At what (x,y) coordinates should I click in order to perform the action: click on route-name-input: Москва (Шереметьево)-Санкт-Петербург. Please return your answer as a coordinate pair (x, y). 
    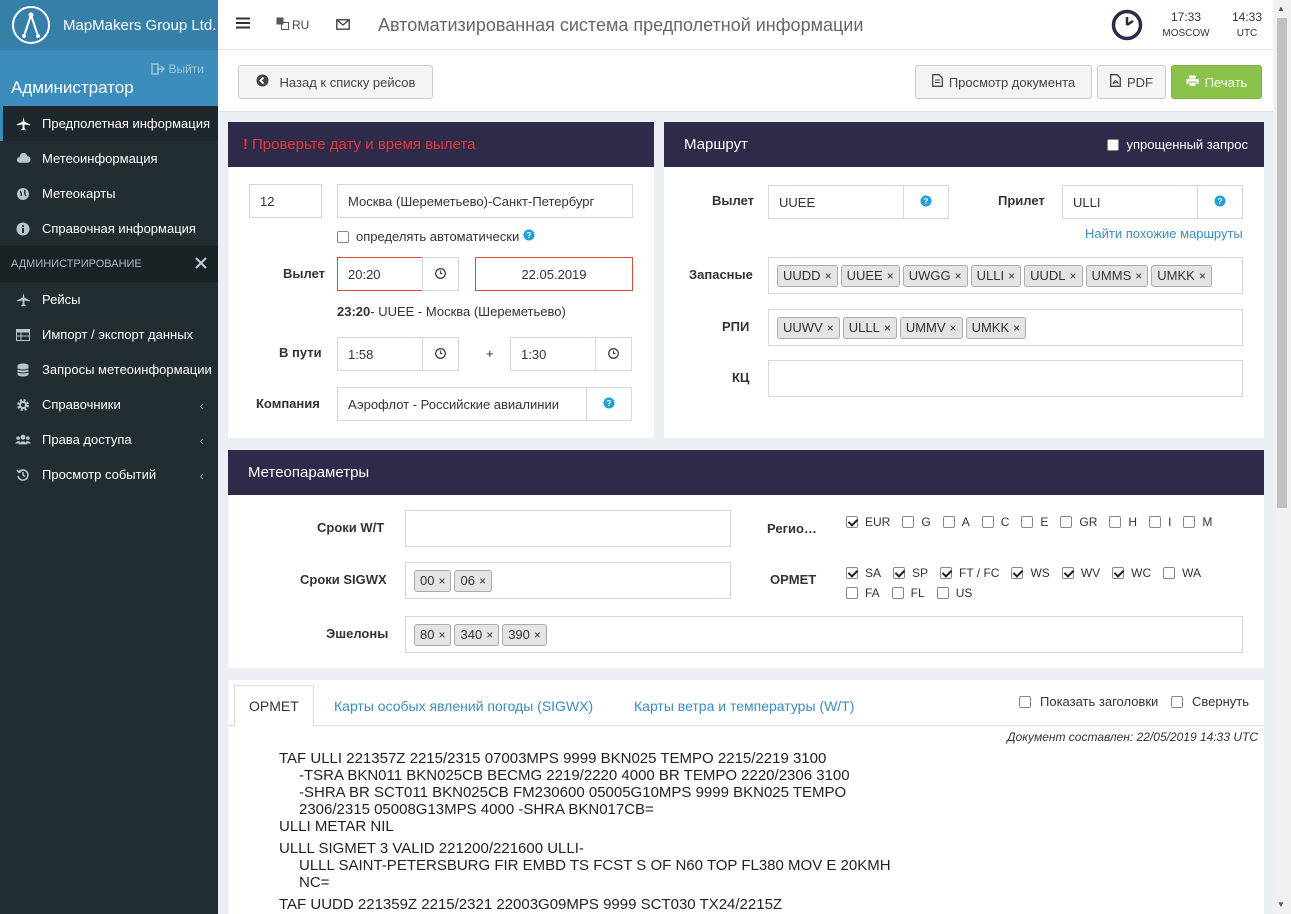
    Looking at the image, I should click on (485, 201).